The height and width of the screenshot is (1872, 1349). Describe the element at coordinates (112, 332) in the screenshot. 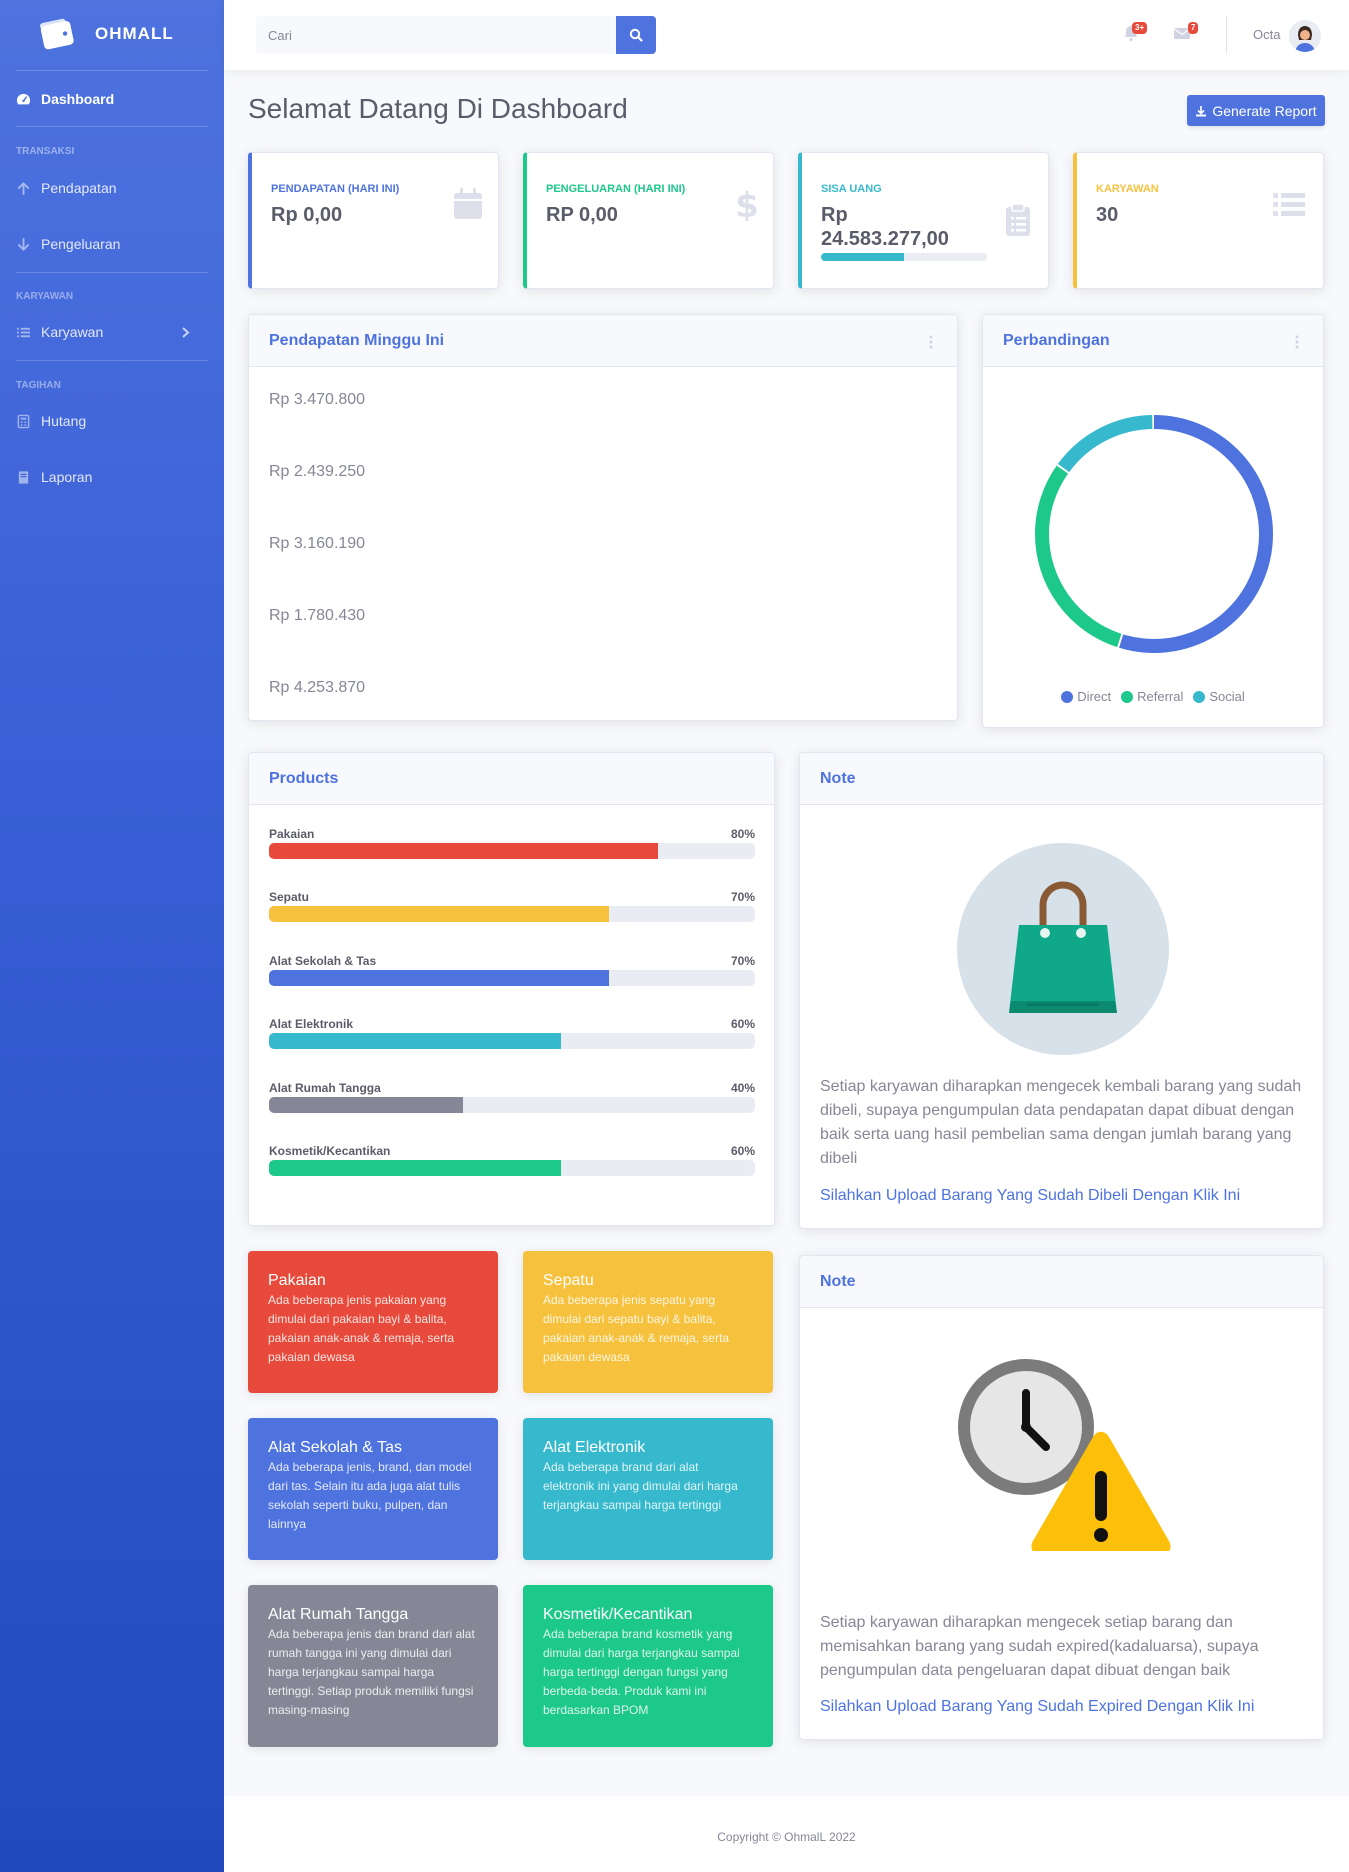

I see `sidebar-item-karyawan: Karyawan` at that location.